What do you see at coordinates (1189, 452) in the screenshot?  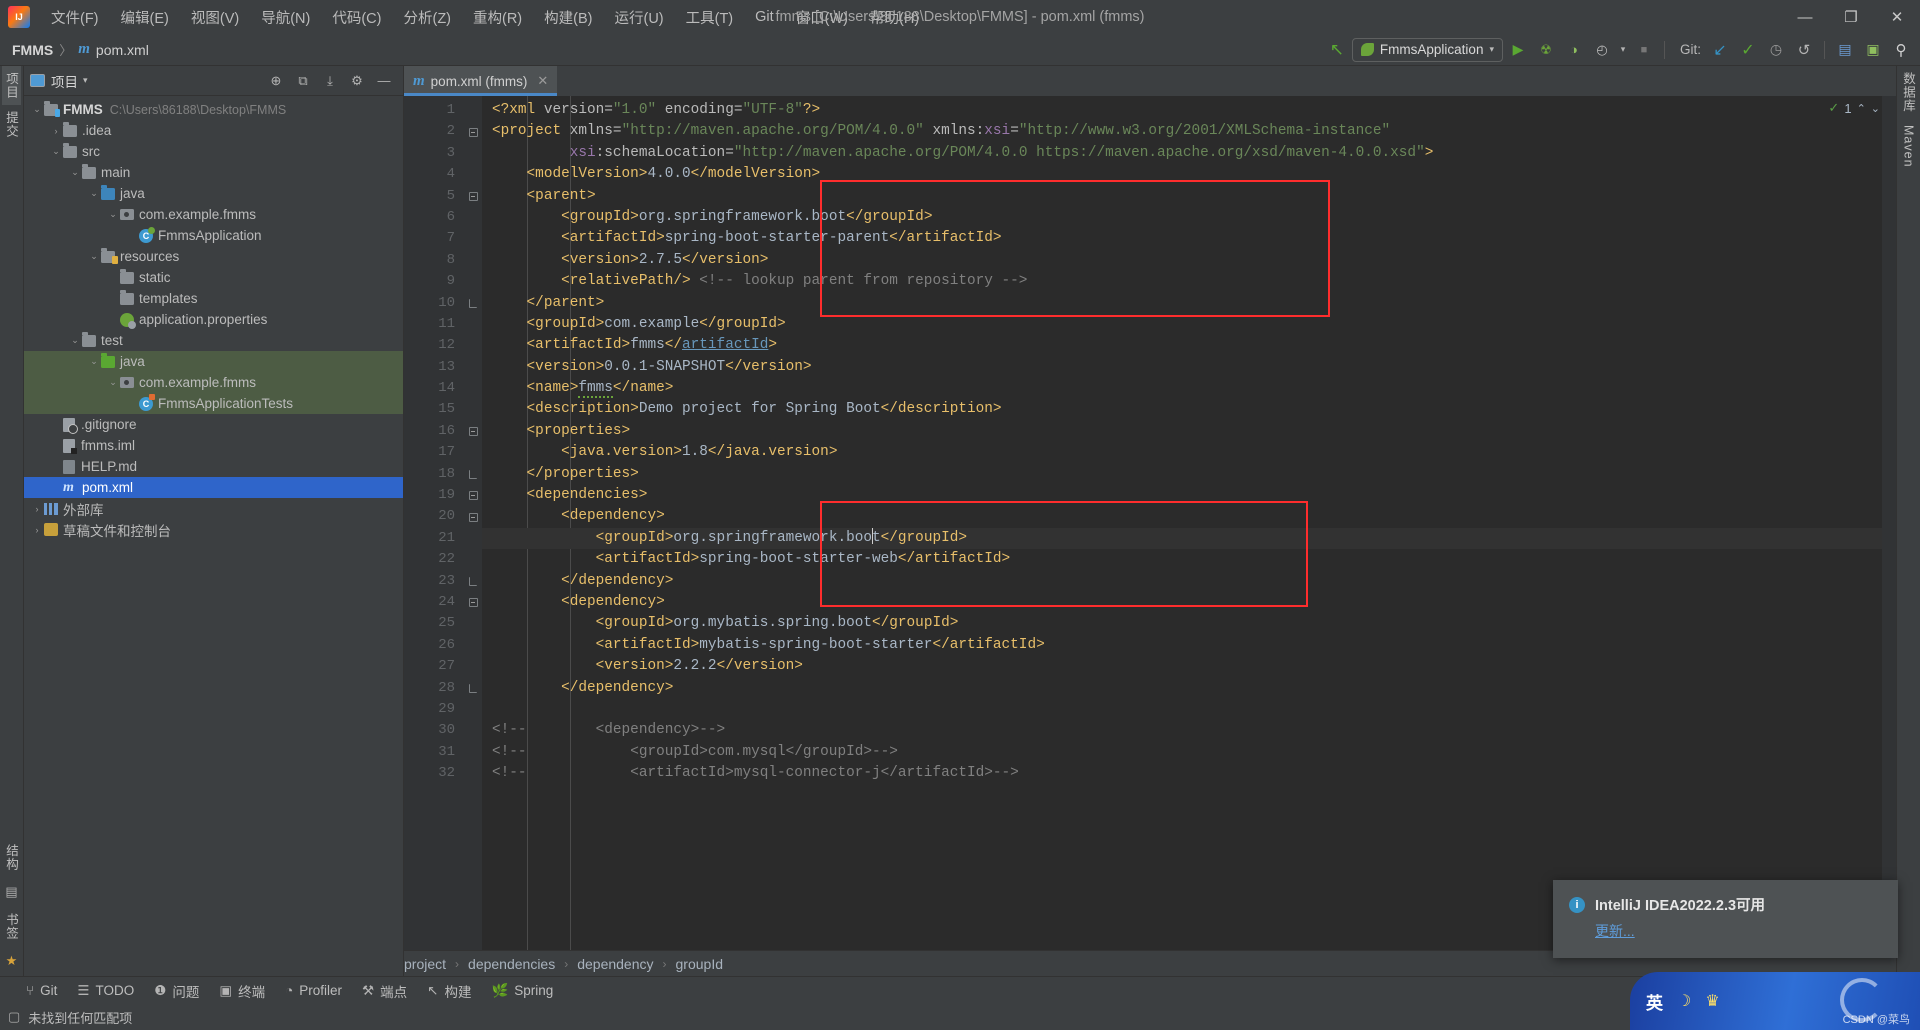 I see `code-line: <java.version>1.8</java.version>` at bounding box center [1189, 452].